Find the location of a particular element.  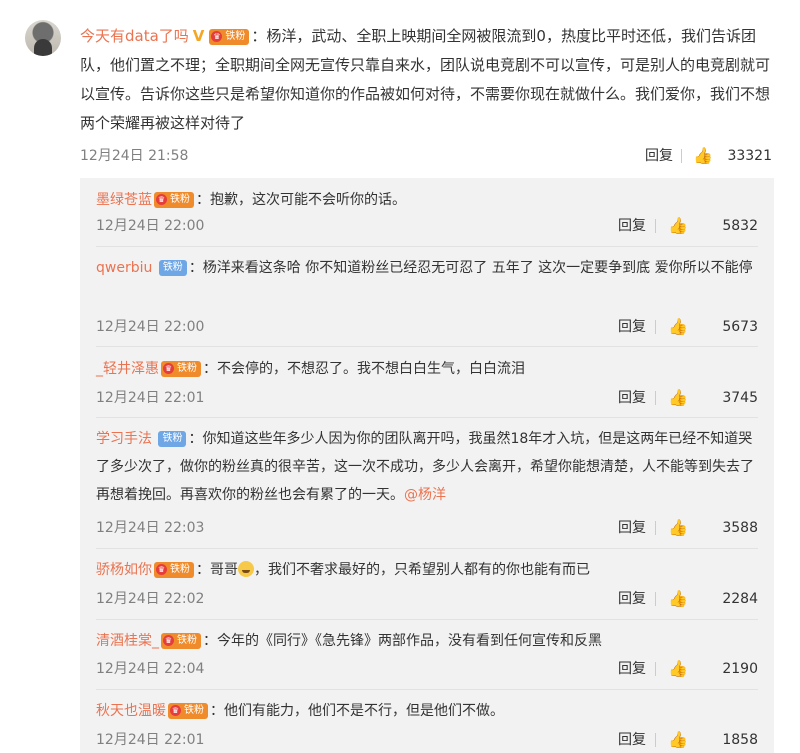

like-count: 2284 is located at coordinates (740, 599).